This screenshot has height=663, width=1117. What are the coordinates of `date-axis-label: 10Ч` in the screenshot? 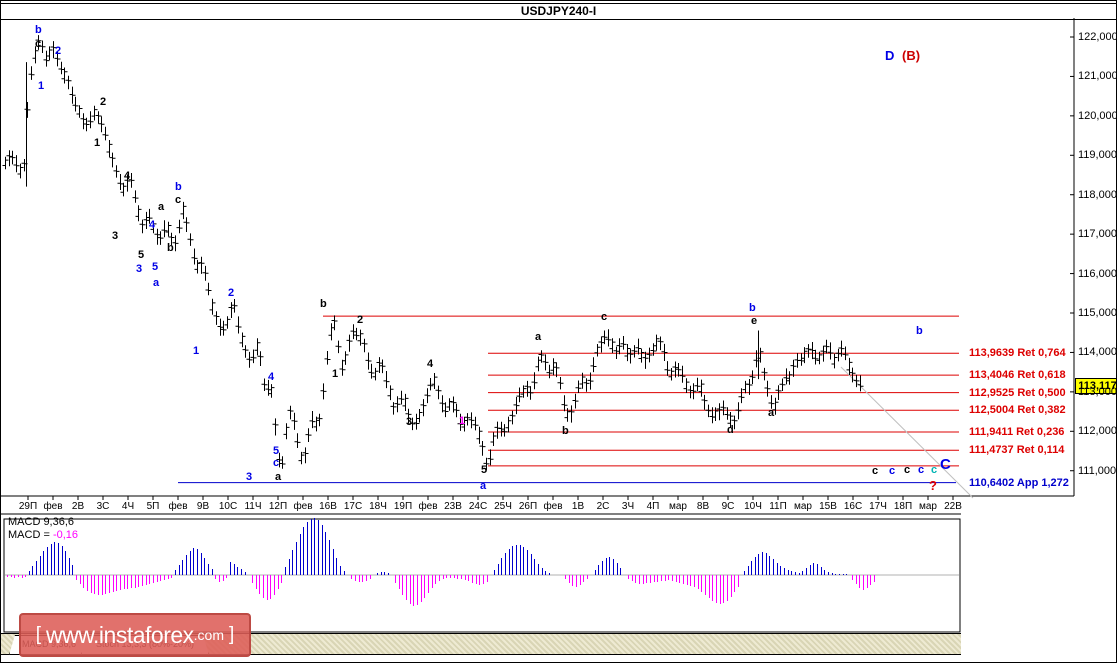 It's located at (753, 506).